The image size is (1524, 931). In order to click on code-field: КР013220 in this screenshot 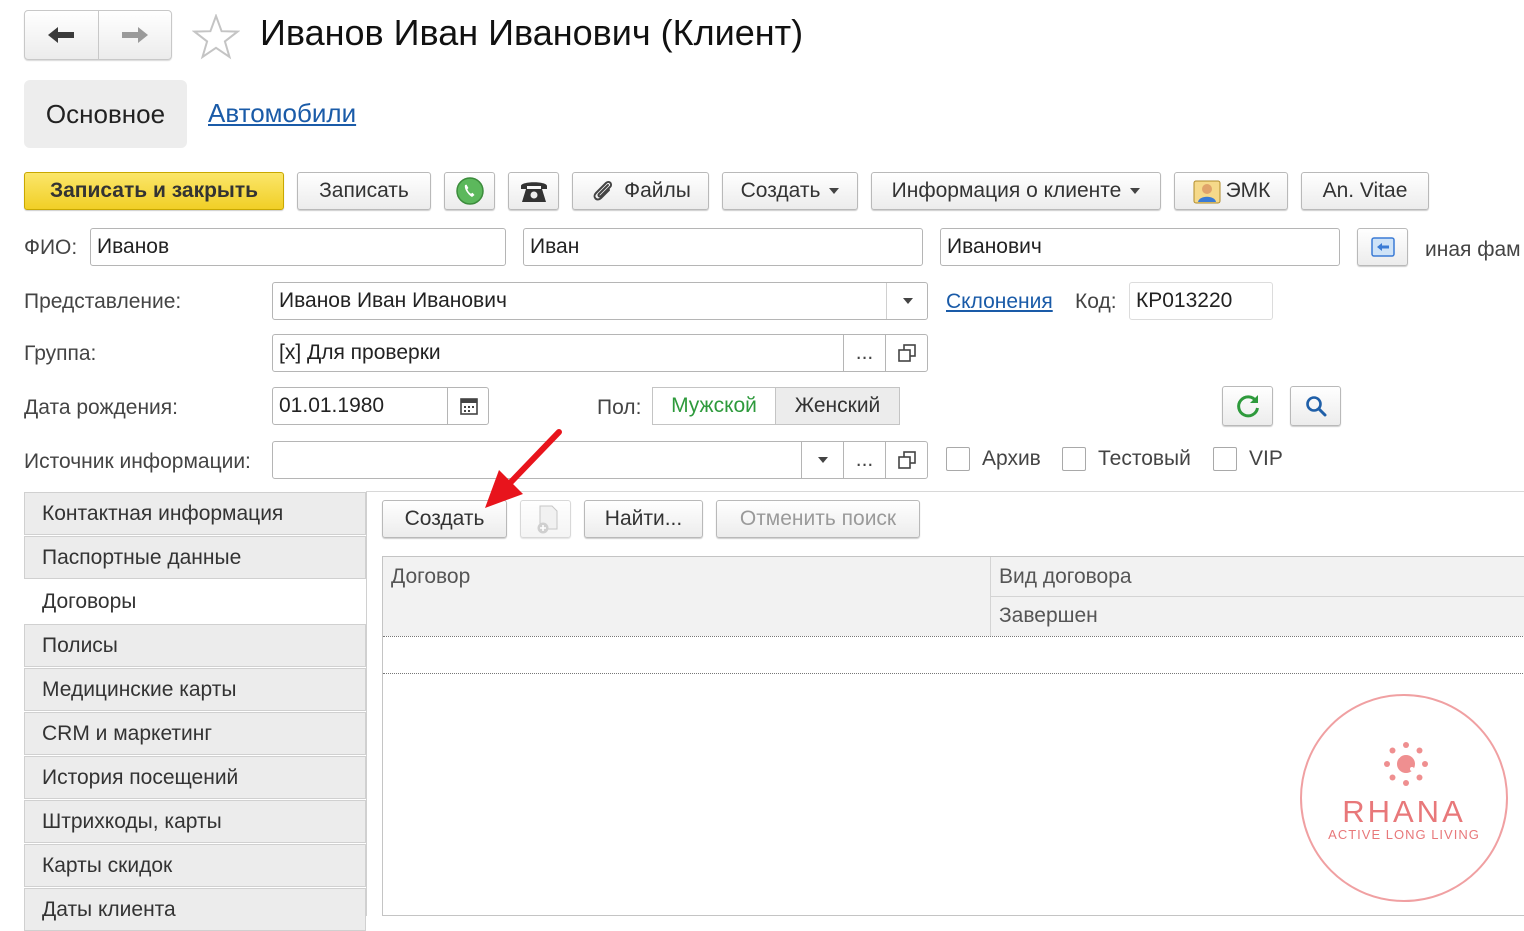, I will do `click(1201, 301)`.